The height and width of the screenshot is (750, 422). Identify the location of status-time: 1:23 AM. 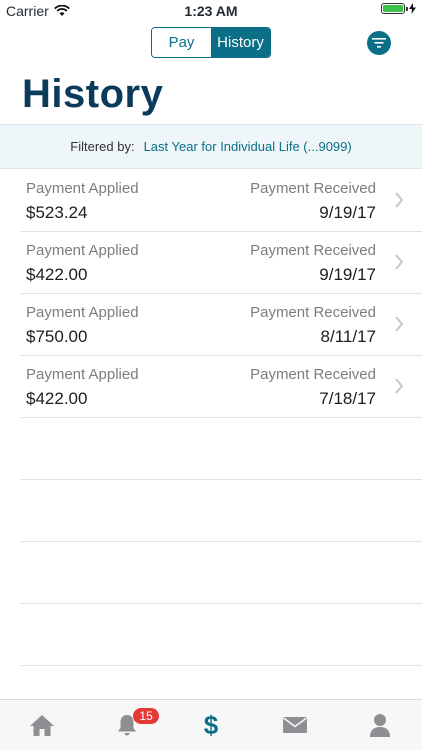
(211, 11).